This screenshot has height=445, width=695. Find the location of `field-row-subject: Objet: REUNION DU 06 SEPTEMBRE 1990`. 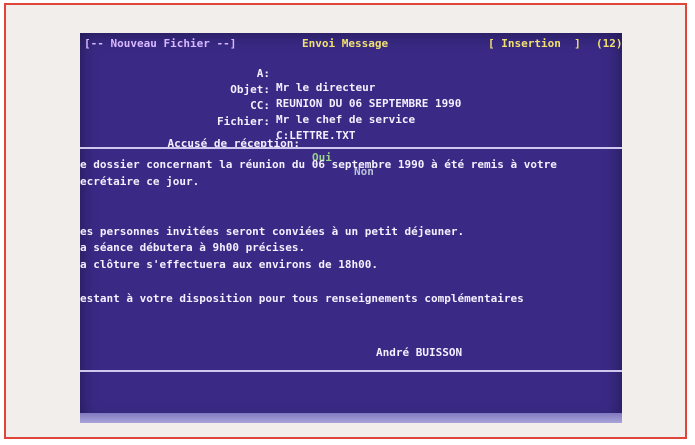

field-row-subject: Objet: REUNION DU 06 SEPTEMBRE 1990 is located at coordinates (351, 89).